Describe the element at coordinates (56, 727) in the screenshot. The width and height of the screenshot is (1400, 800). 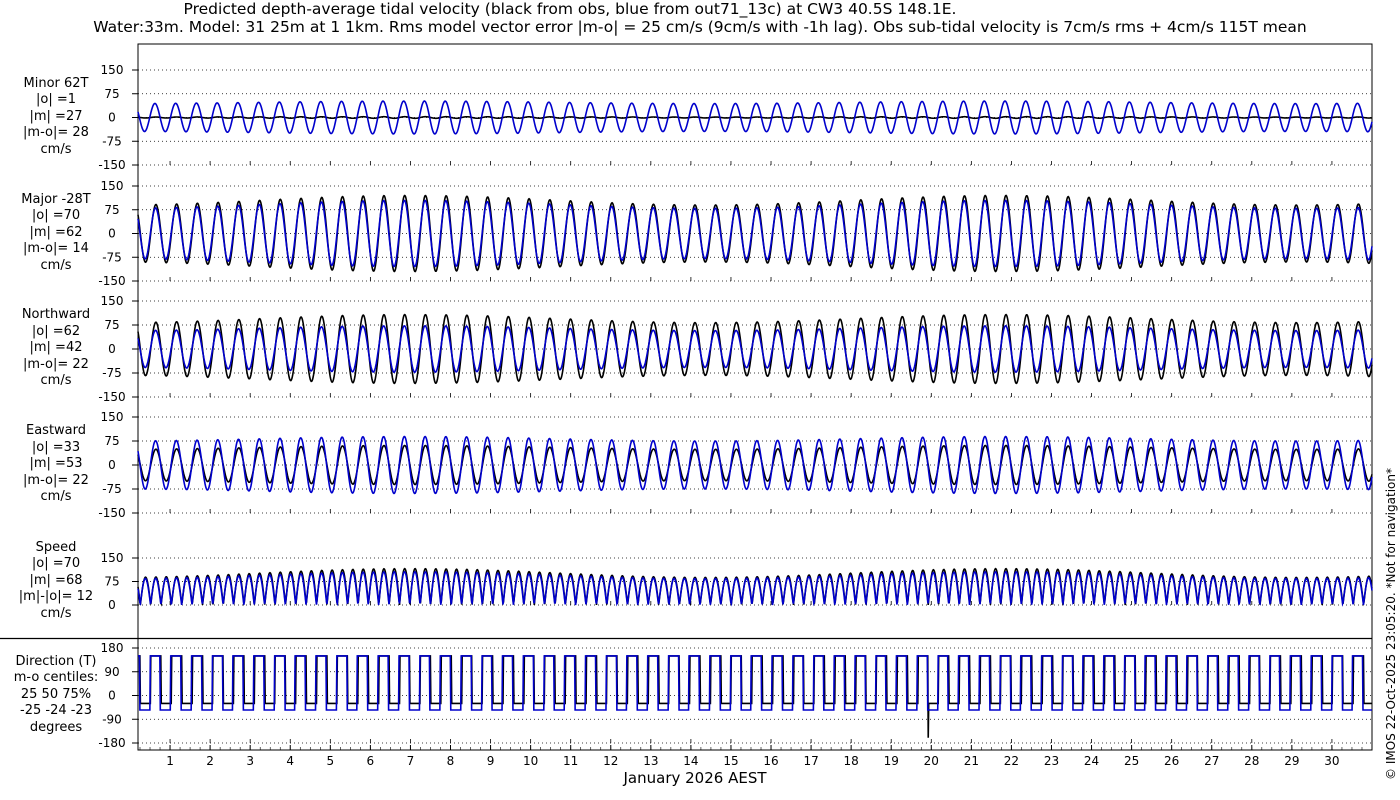
I see `panel-label-line: degrees` at that location.